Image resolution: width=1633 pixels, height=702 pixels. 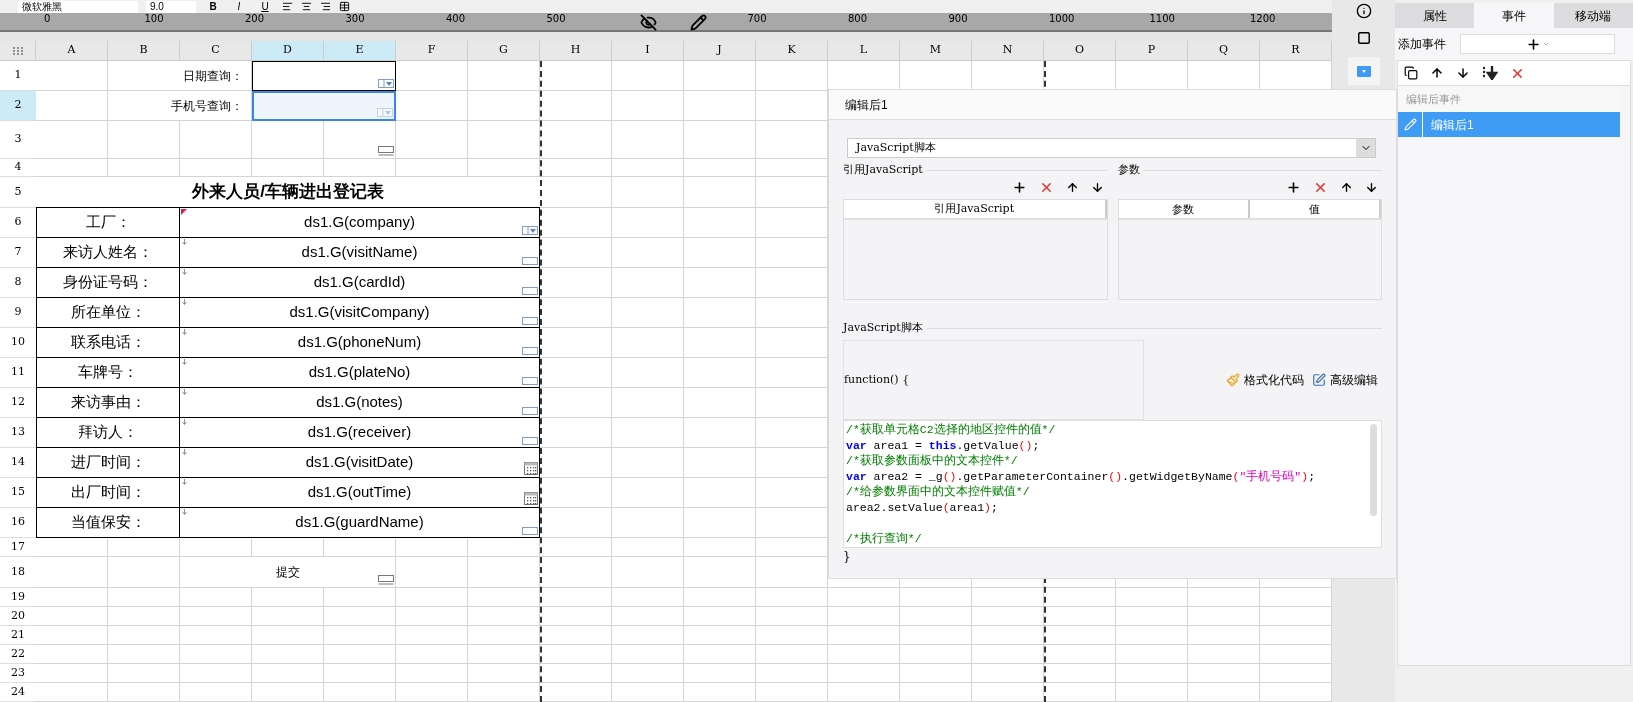 I want to click on info-icon, so click(x=1363, y=11).